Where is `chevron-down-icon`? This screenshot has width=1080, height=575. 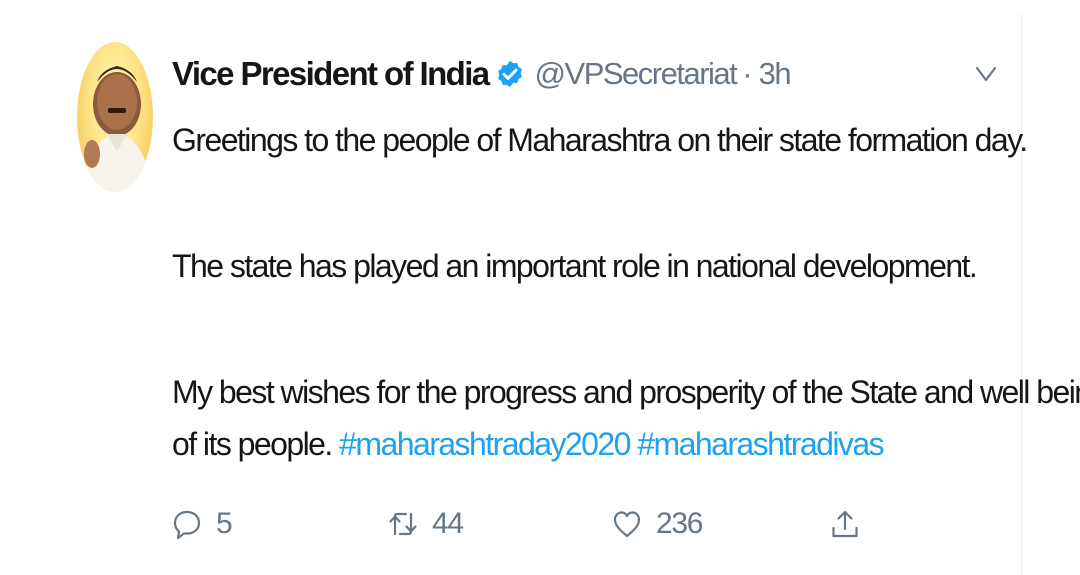
chevron-down-icon is located at coordinates (986, 73).